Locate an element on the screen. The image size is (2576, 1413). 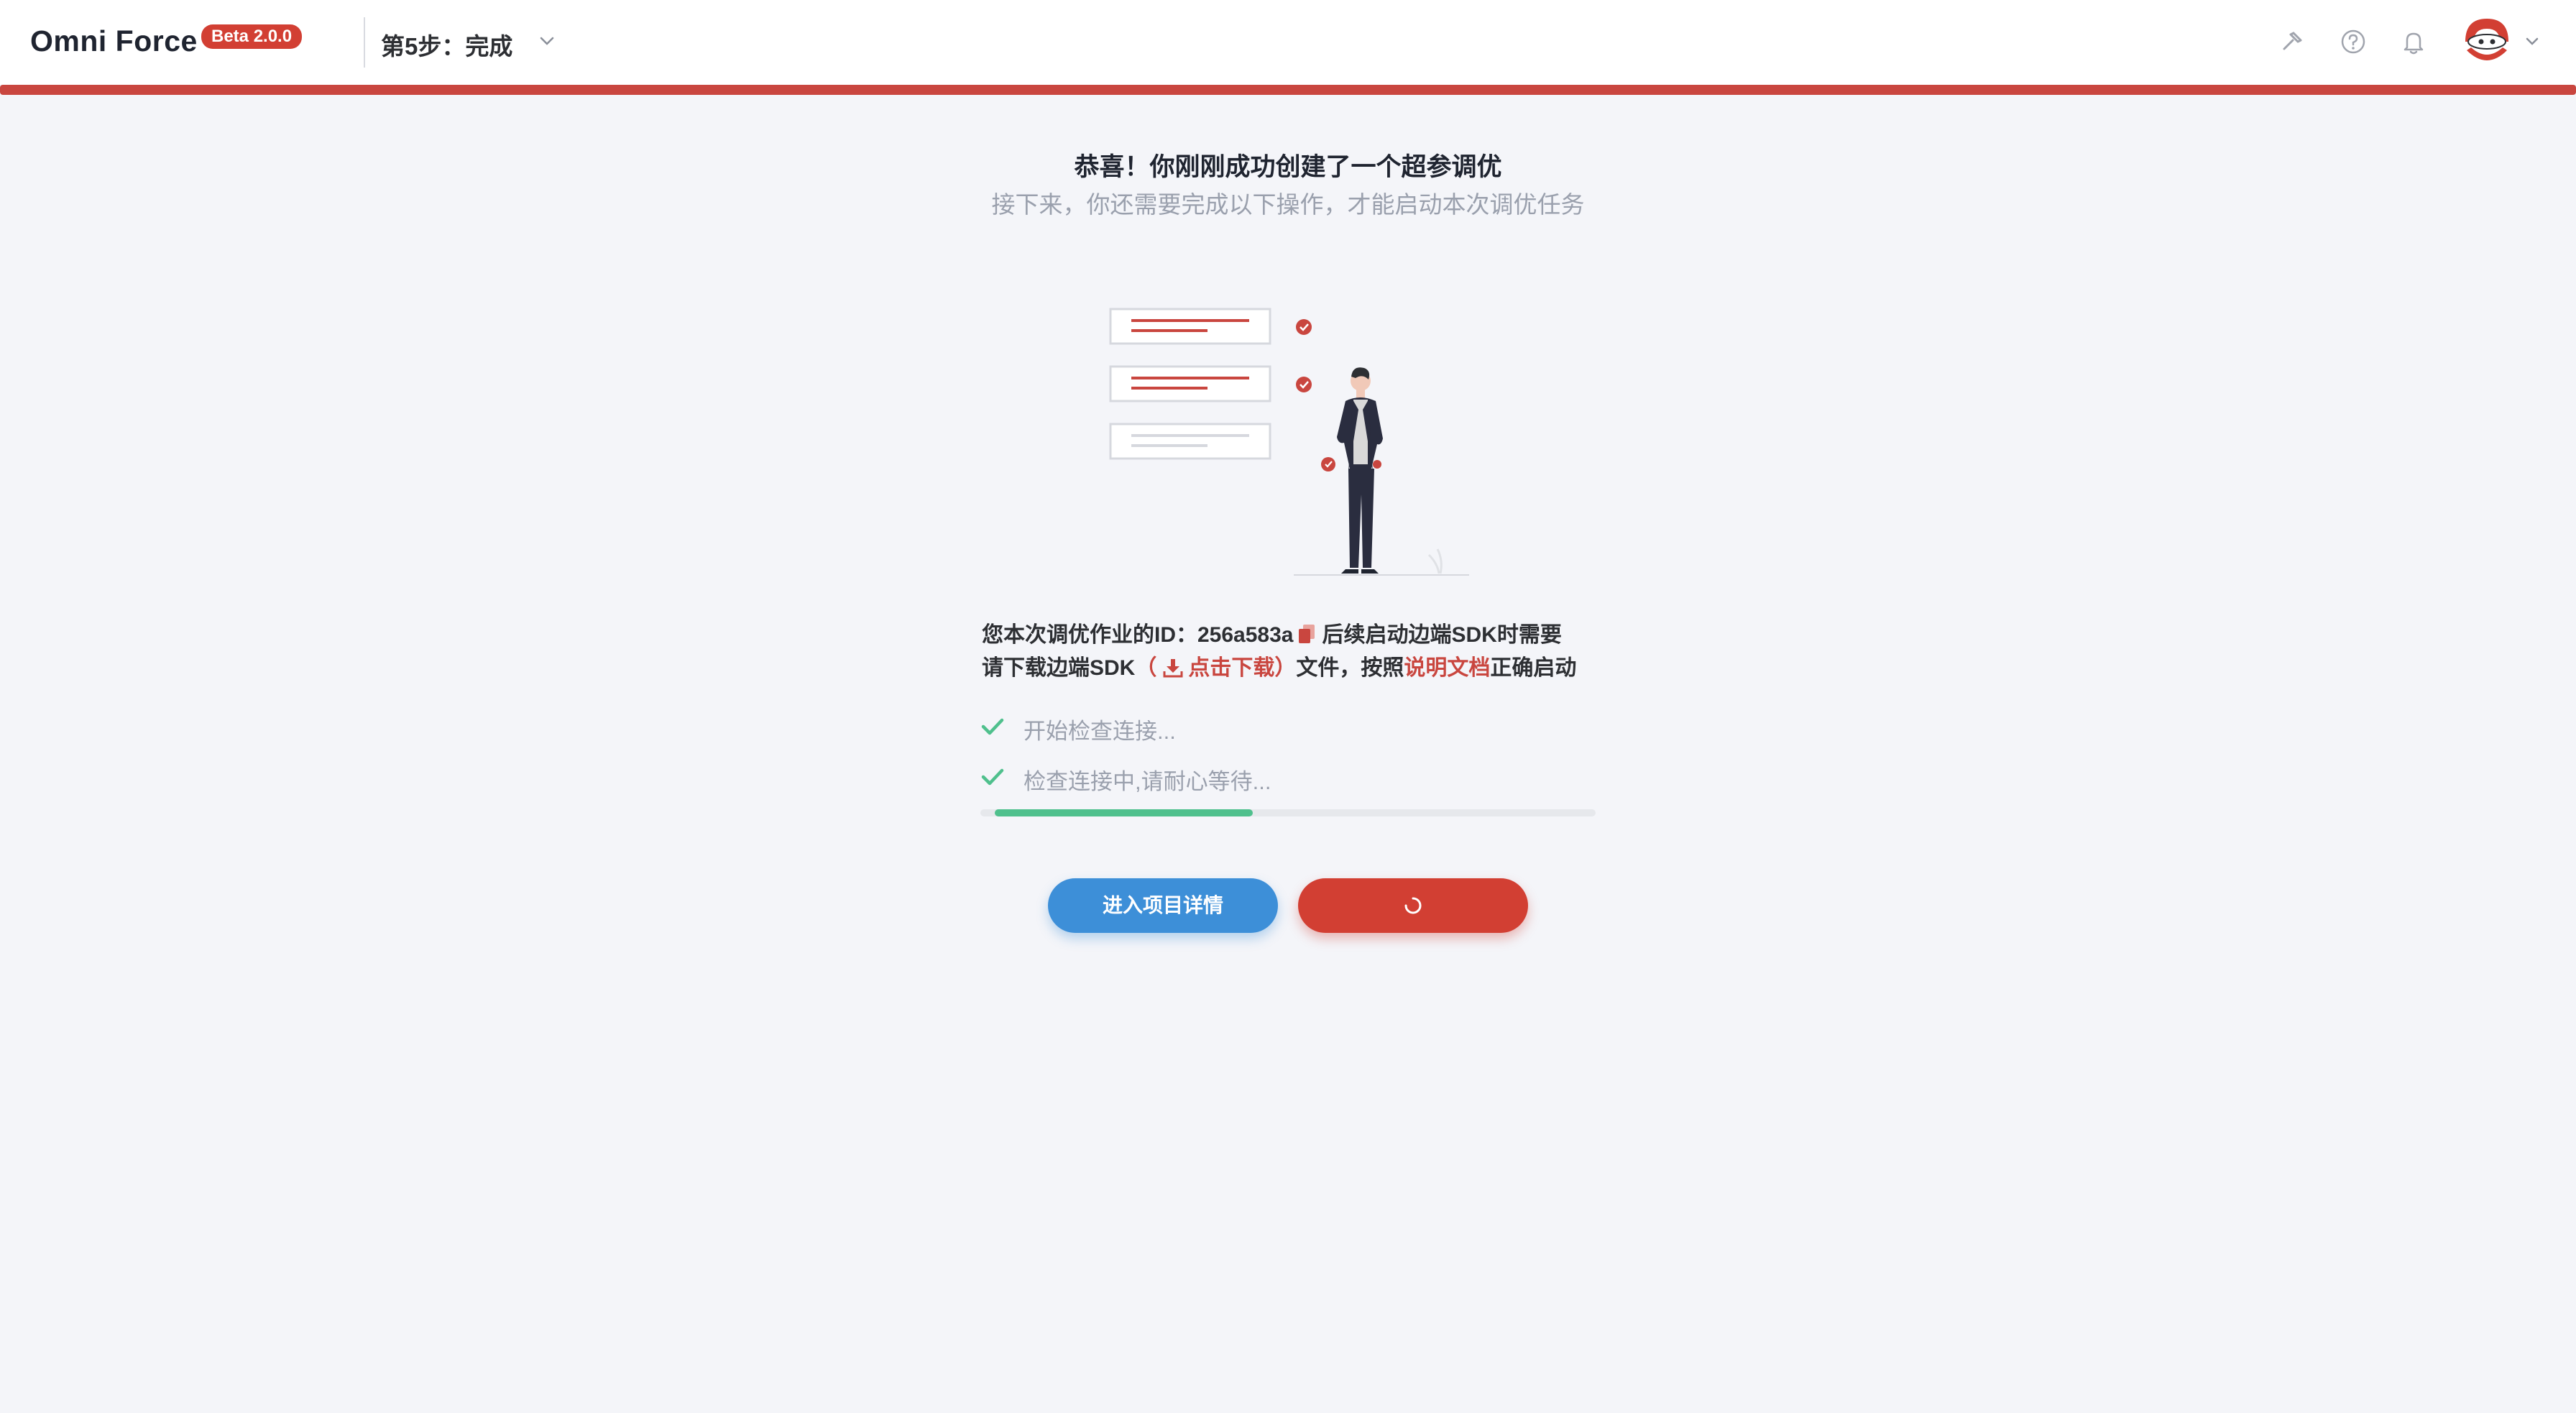
download-line: 请下载边端SDK（ 点击下载）文件，按照说明文档正确启动 is located at coordinates (1291, 665).